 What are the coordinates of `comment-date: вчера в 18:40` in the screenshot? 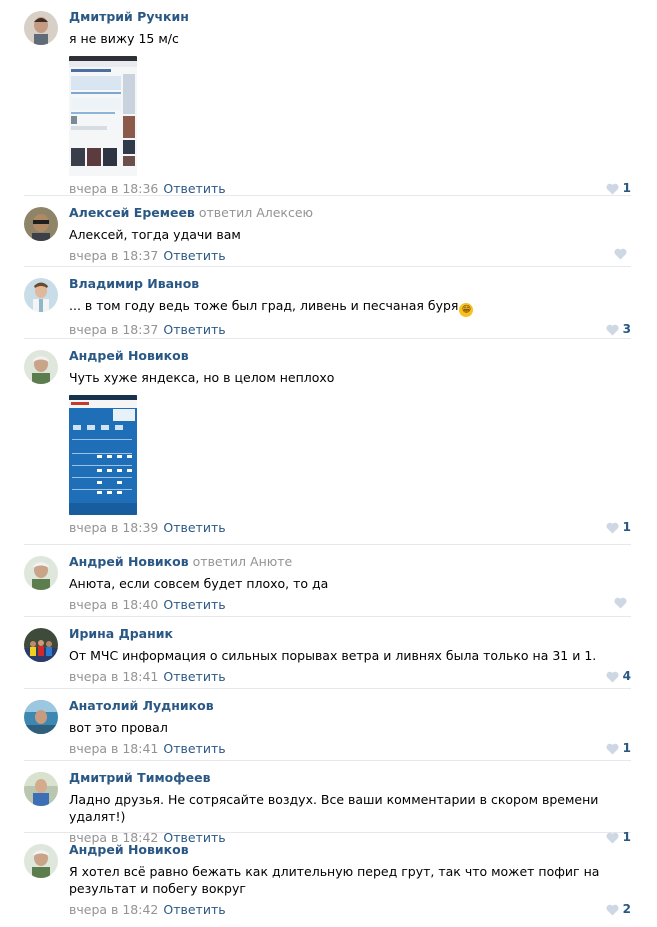 It's located at (113, 604).